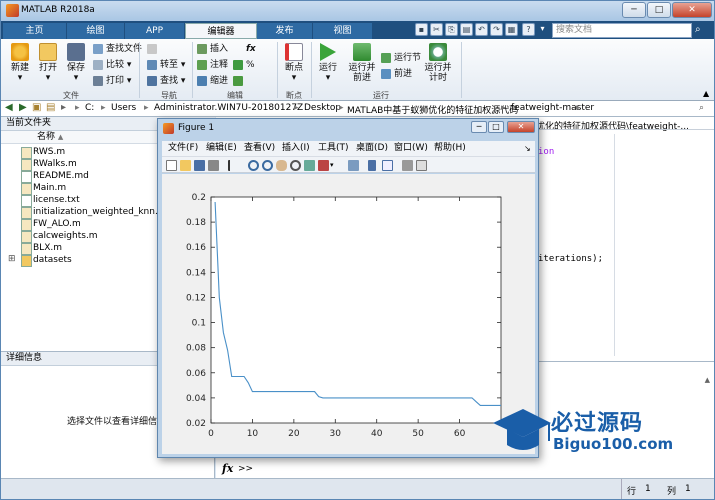 This screenshot has width=715, height=500. What do you see at coordinates (528, 29) in the screenshot?
I see `help-icon: ?` at bounding box center [528, 29].